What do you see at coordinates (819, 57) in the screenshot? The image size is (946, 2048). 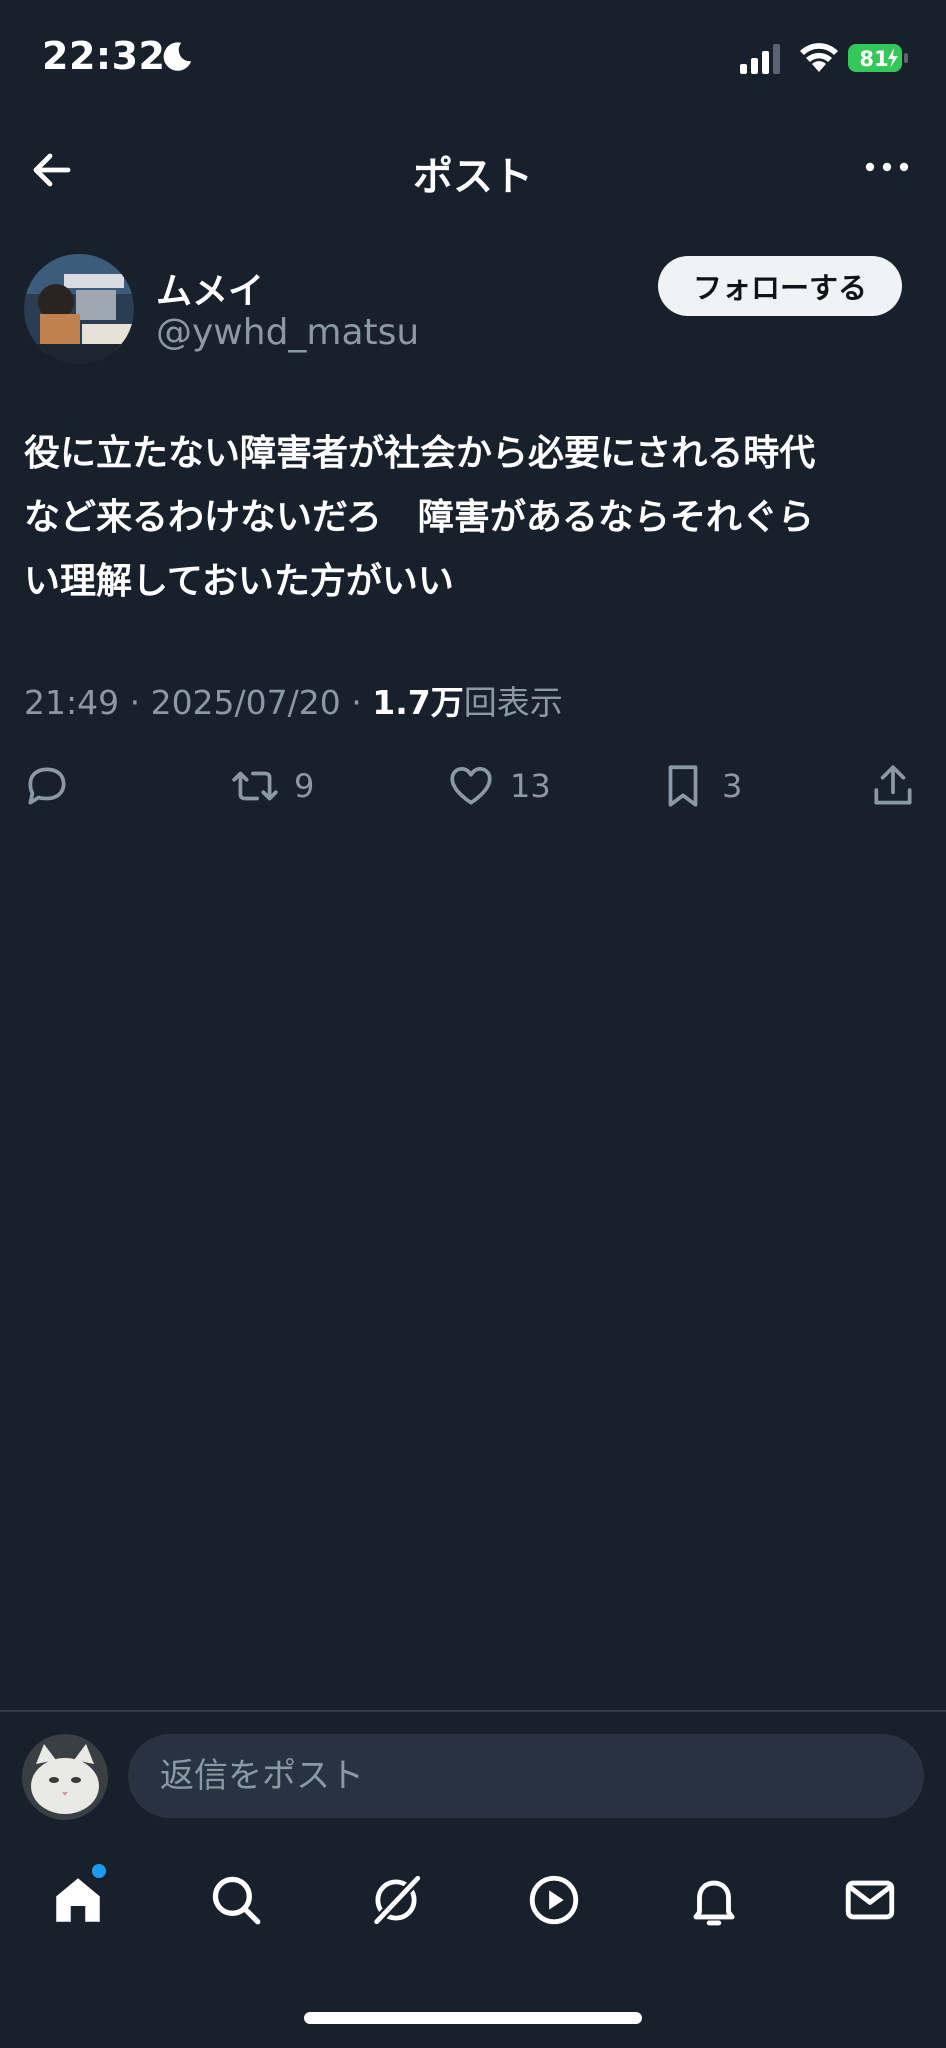 I see `wifi-icon` at bounding box center [819, 57].